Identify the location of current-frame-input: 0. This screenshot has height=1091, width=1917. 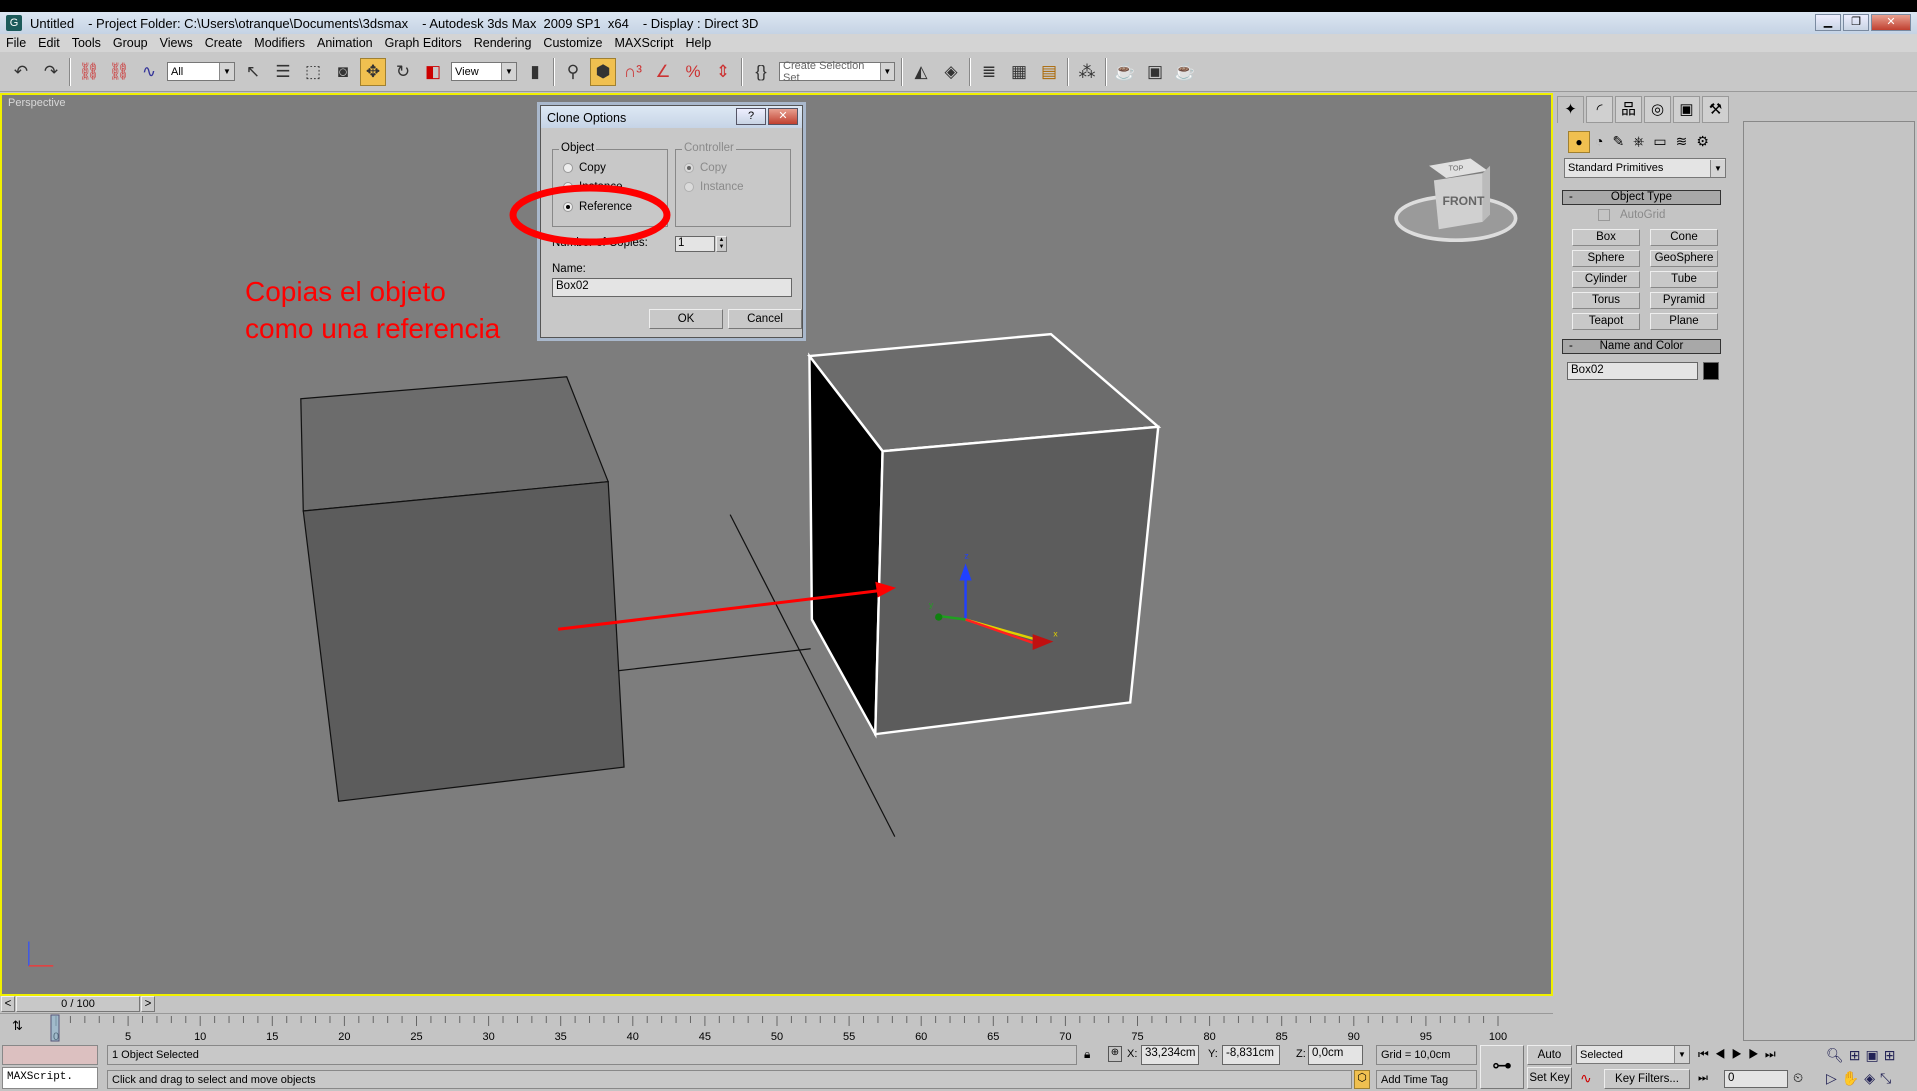
(1756, 1079).